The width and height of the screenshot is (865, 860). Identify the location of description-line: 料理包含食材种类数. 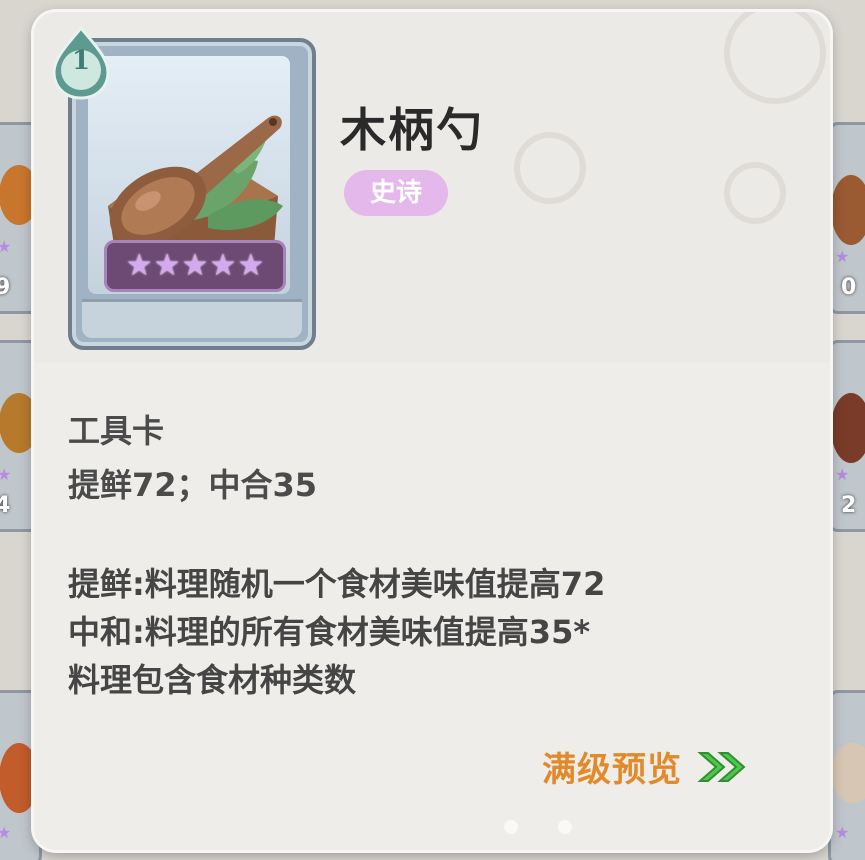
(212, 680).